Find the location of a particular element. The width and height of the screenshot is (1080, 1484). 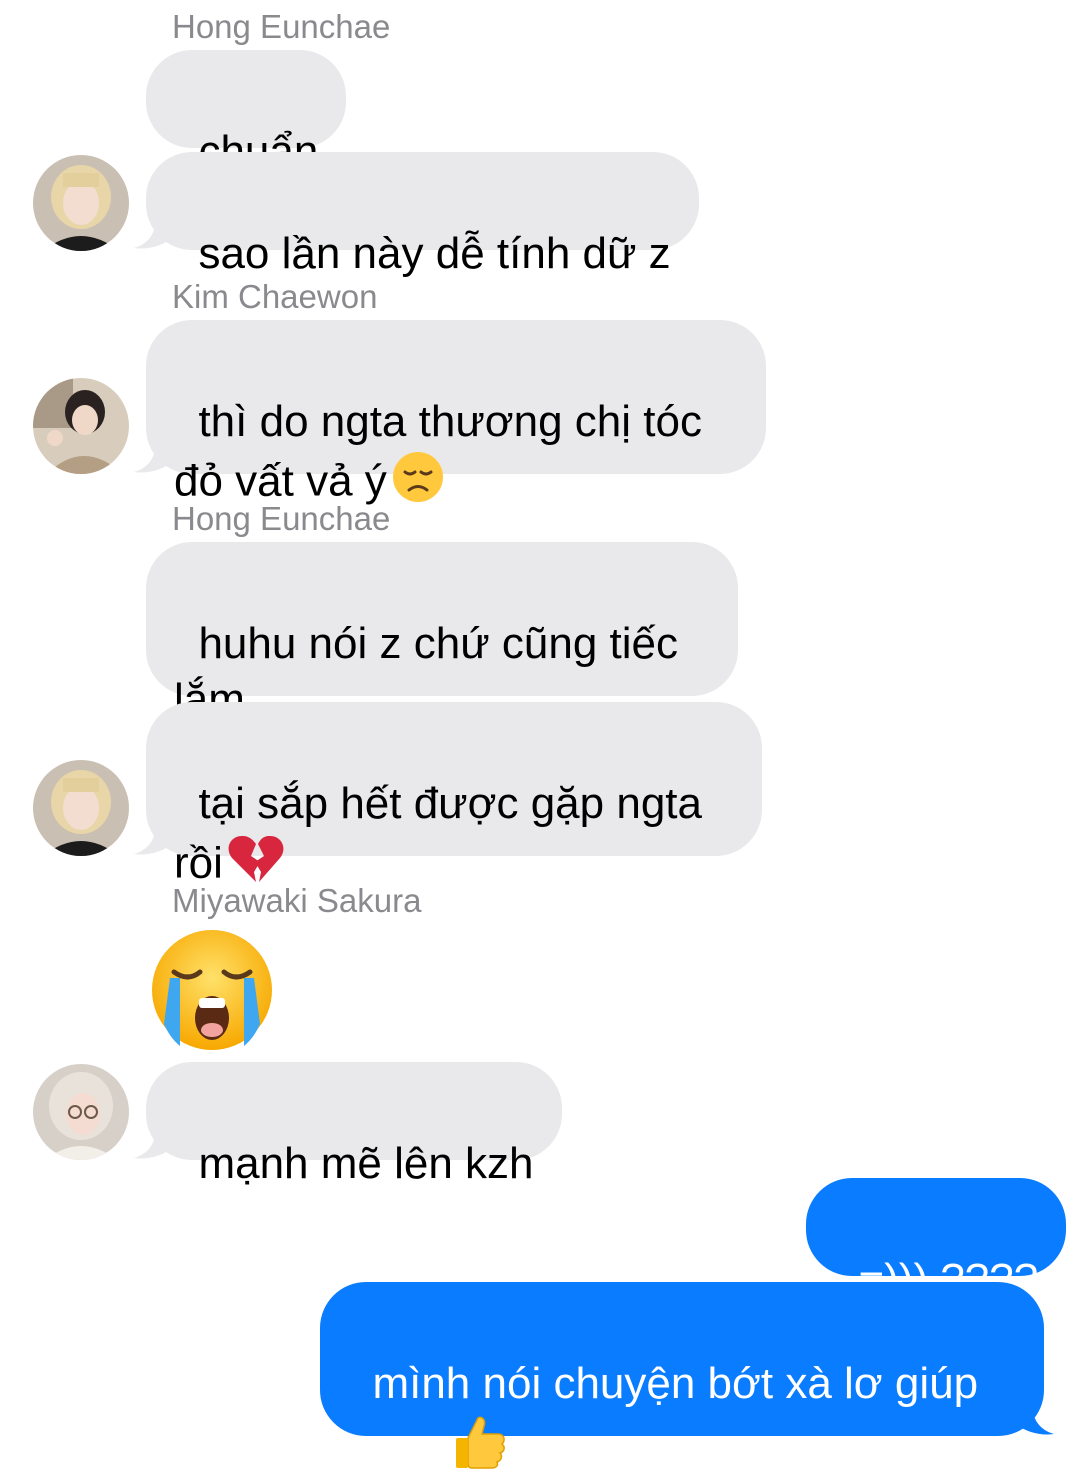

message-text: mạnh mẽ lên kzh is located at coordinates (366, 1163).